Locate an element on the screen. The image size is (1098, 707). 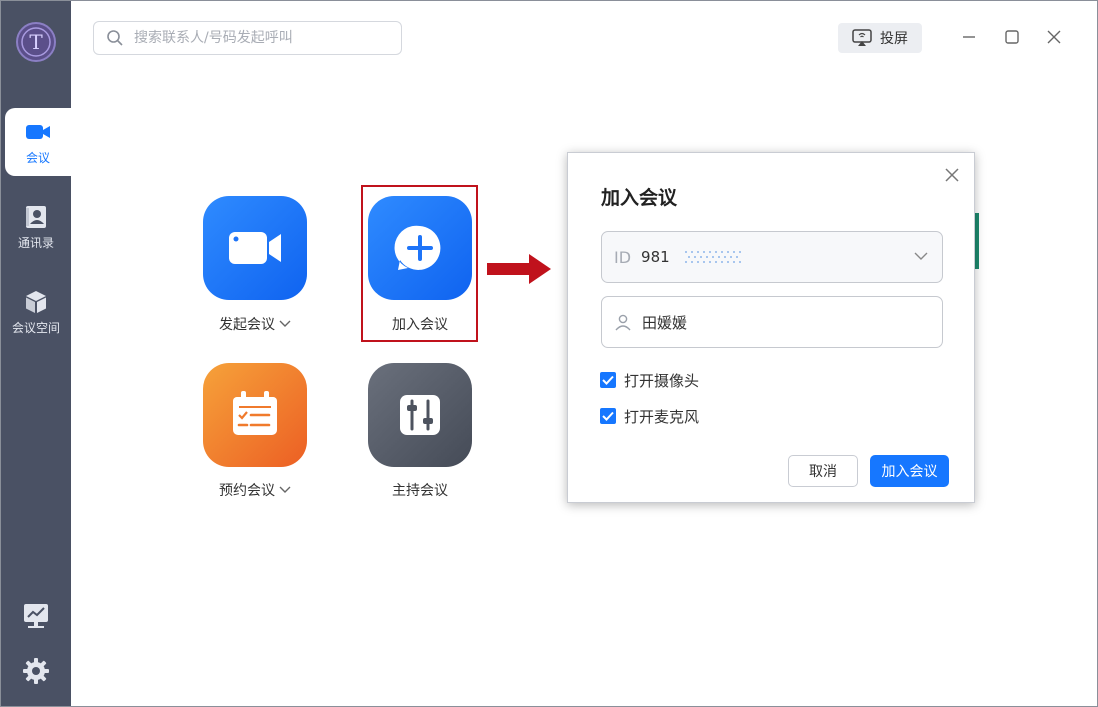
cube-icon is located at coordinates (36, 301).